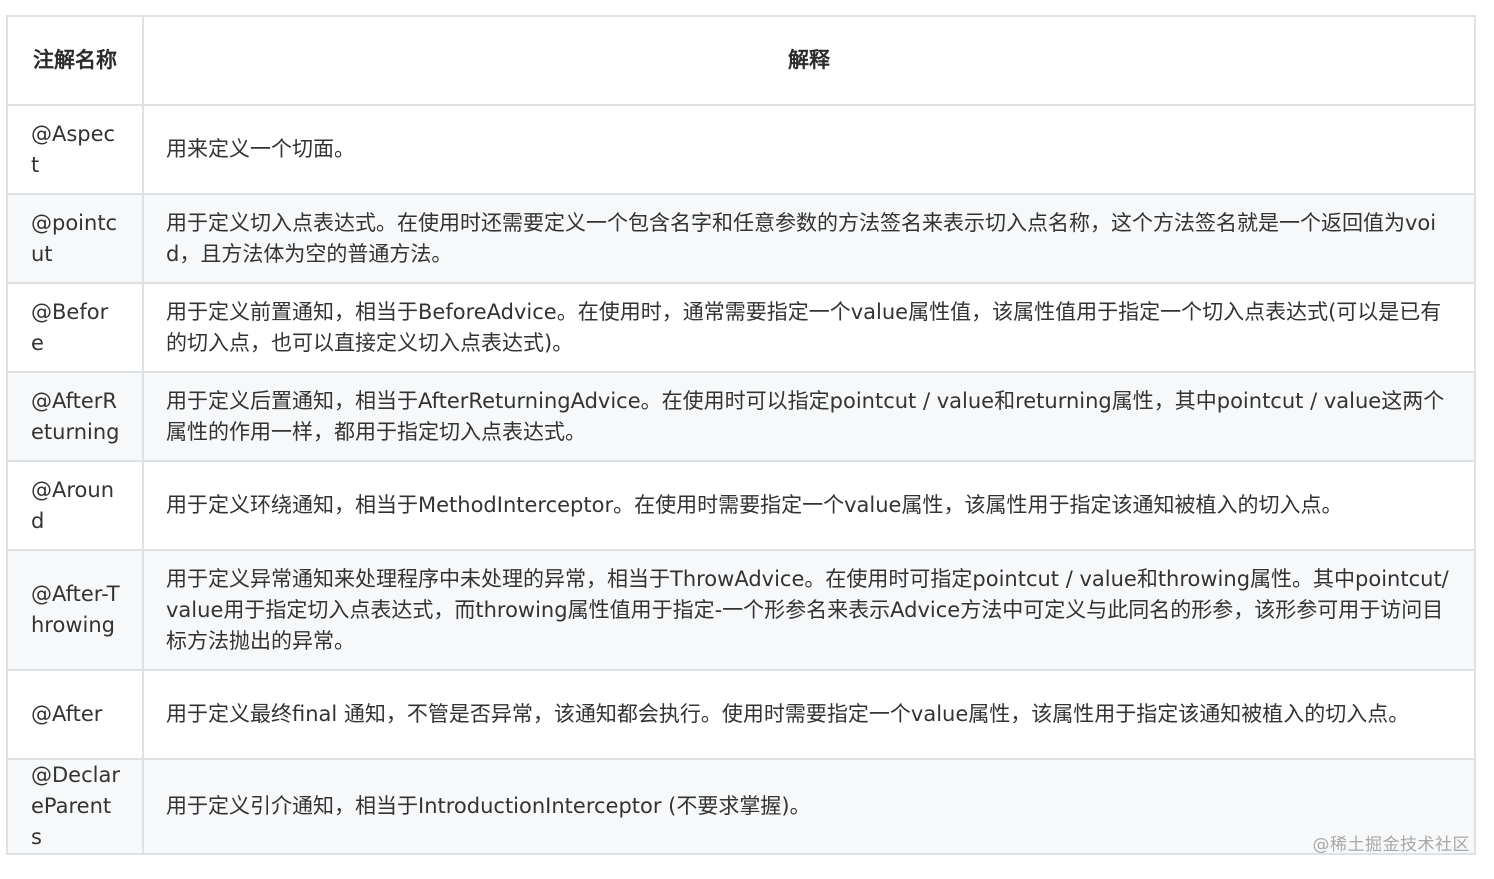  Describe the element at coordinates (809, 149) in the screenshot. I see `annotation-description-cell: 用来定义一个切面。` at that location.